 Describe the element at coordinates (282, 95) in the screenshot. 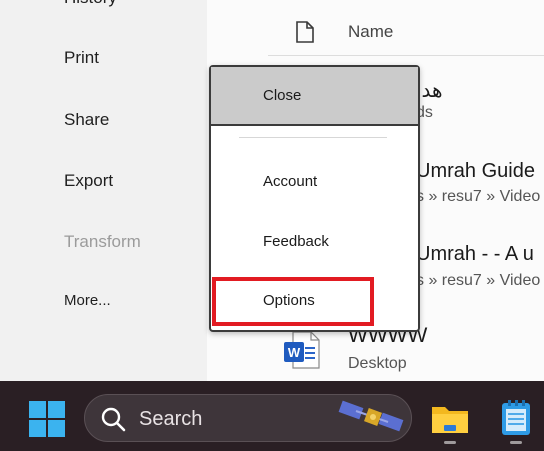

I see `menu-item-close-label: Close` at that location.